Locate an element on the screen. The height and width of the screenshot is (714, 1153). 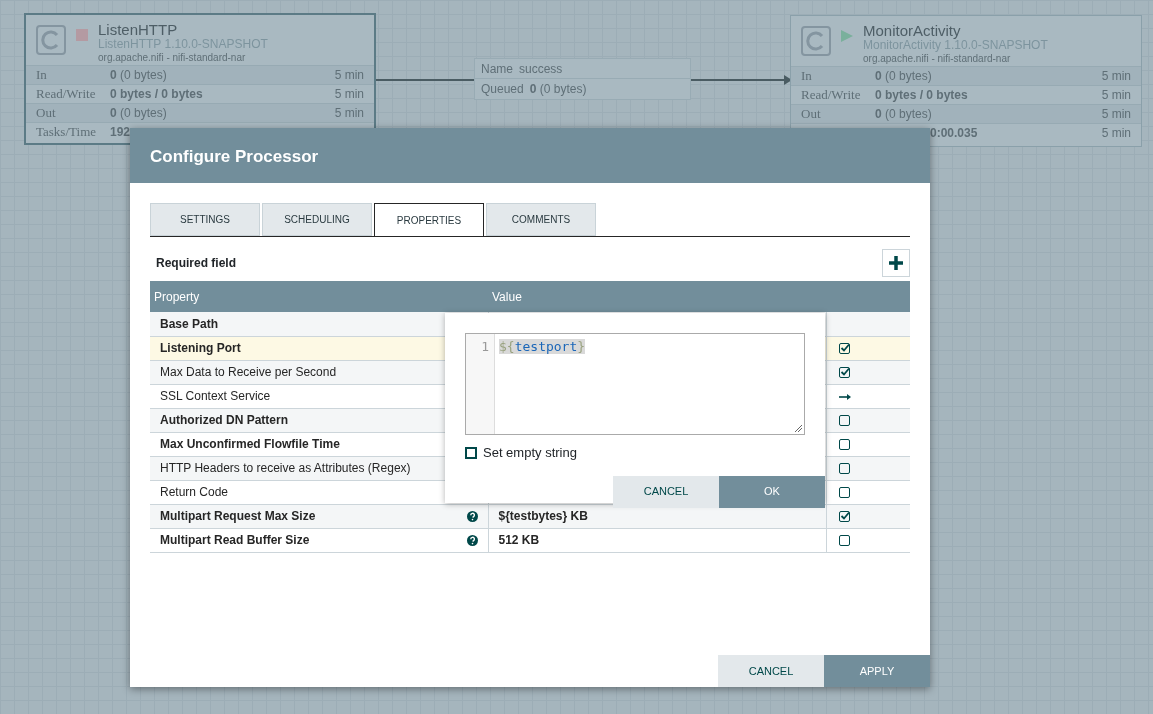
dialog-title: Configure Processor is located at coordinates (530, 155).